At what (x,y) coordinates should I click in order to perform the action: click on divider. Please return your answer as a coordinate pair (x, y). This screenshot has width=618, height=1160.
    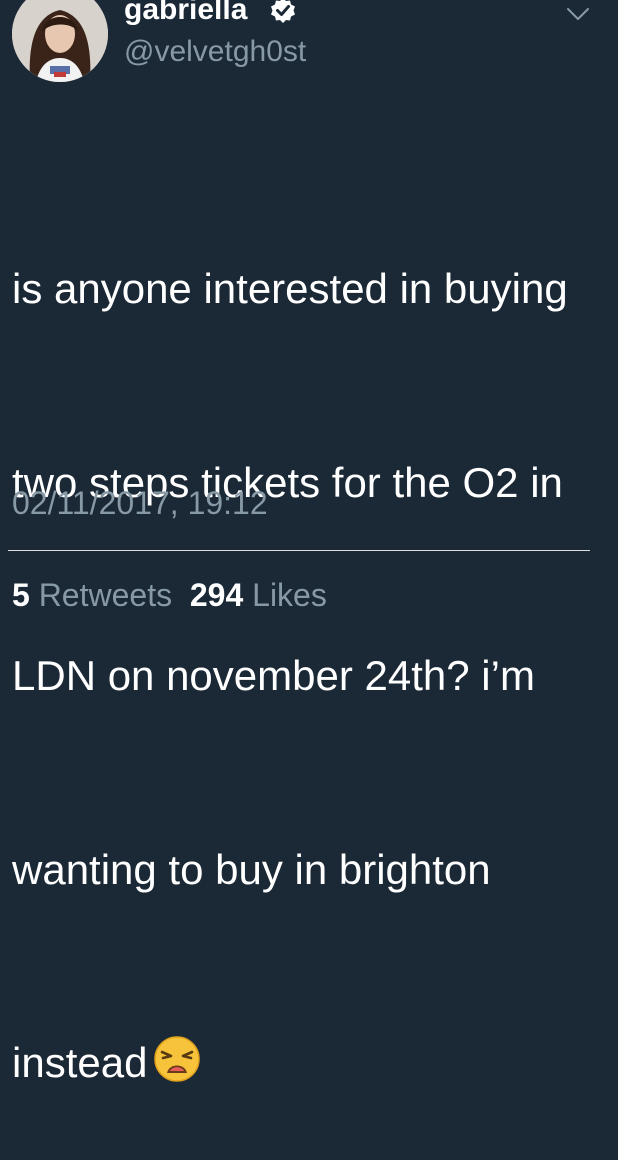
    Looking at the image, I should click on (299, 550).